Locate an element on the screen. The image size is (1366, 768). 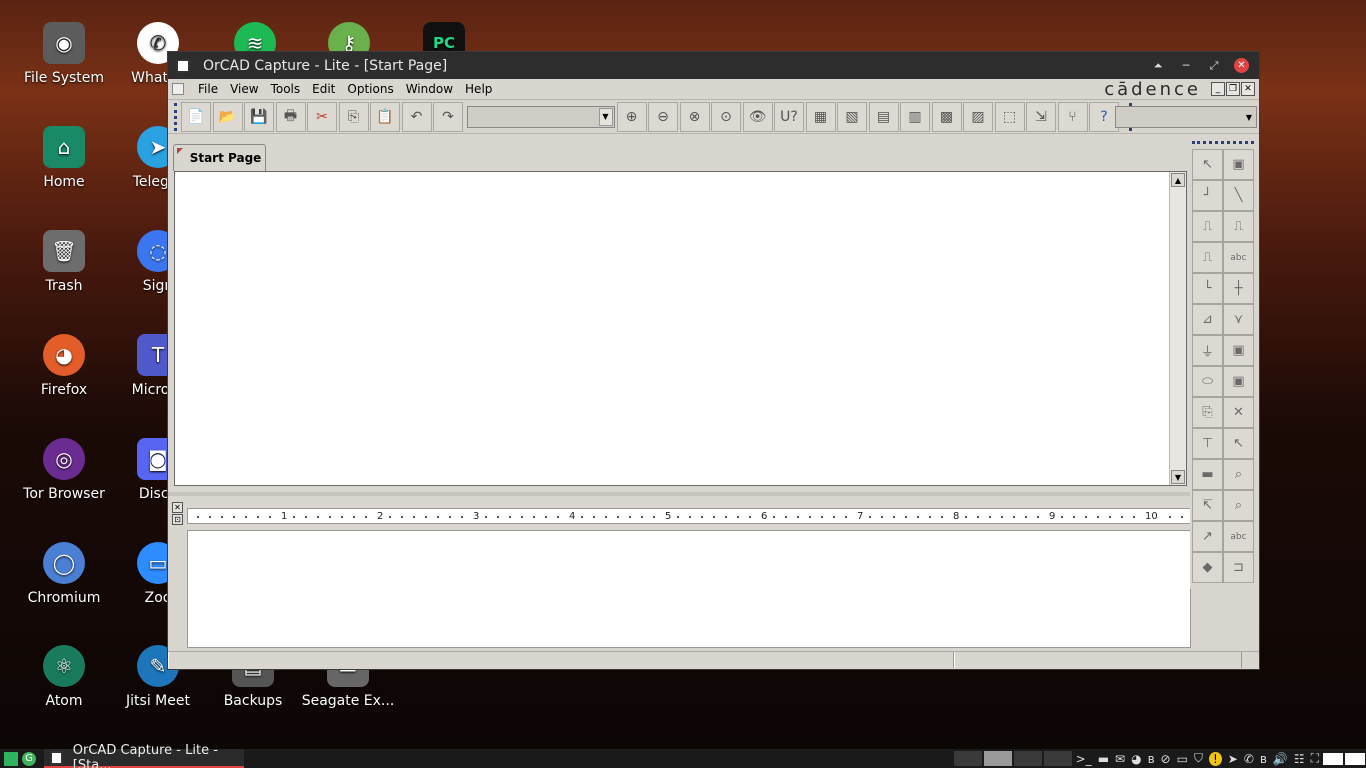
scope-combo: ▼ is located at coordinates (1186, 117).